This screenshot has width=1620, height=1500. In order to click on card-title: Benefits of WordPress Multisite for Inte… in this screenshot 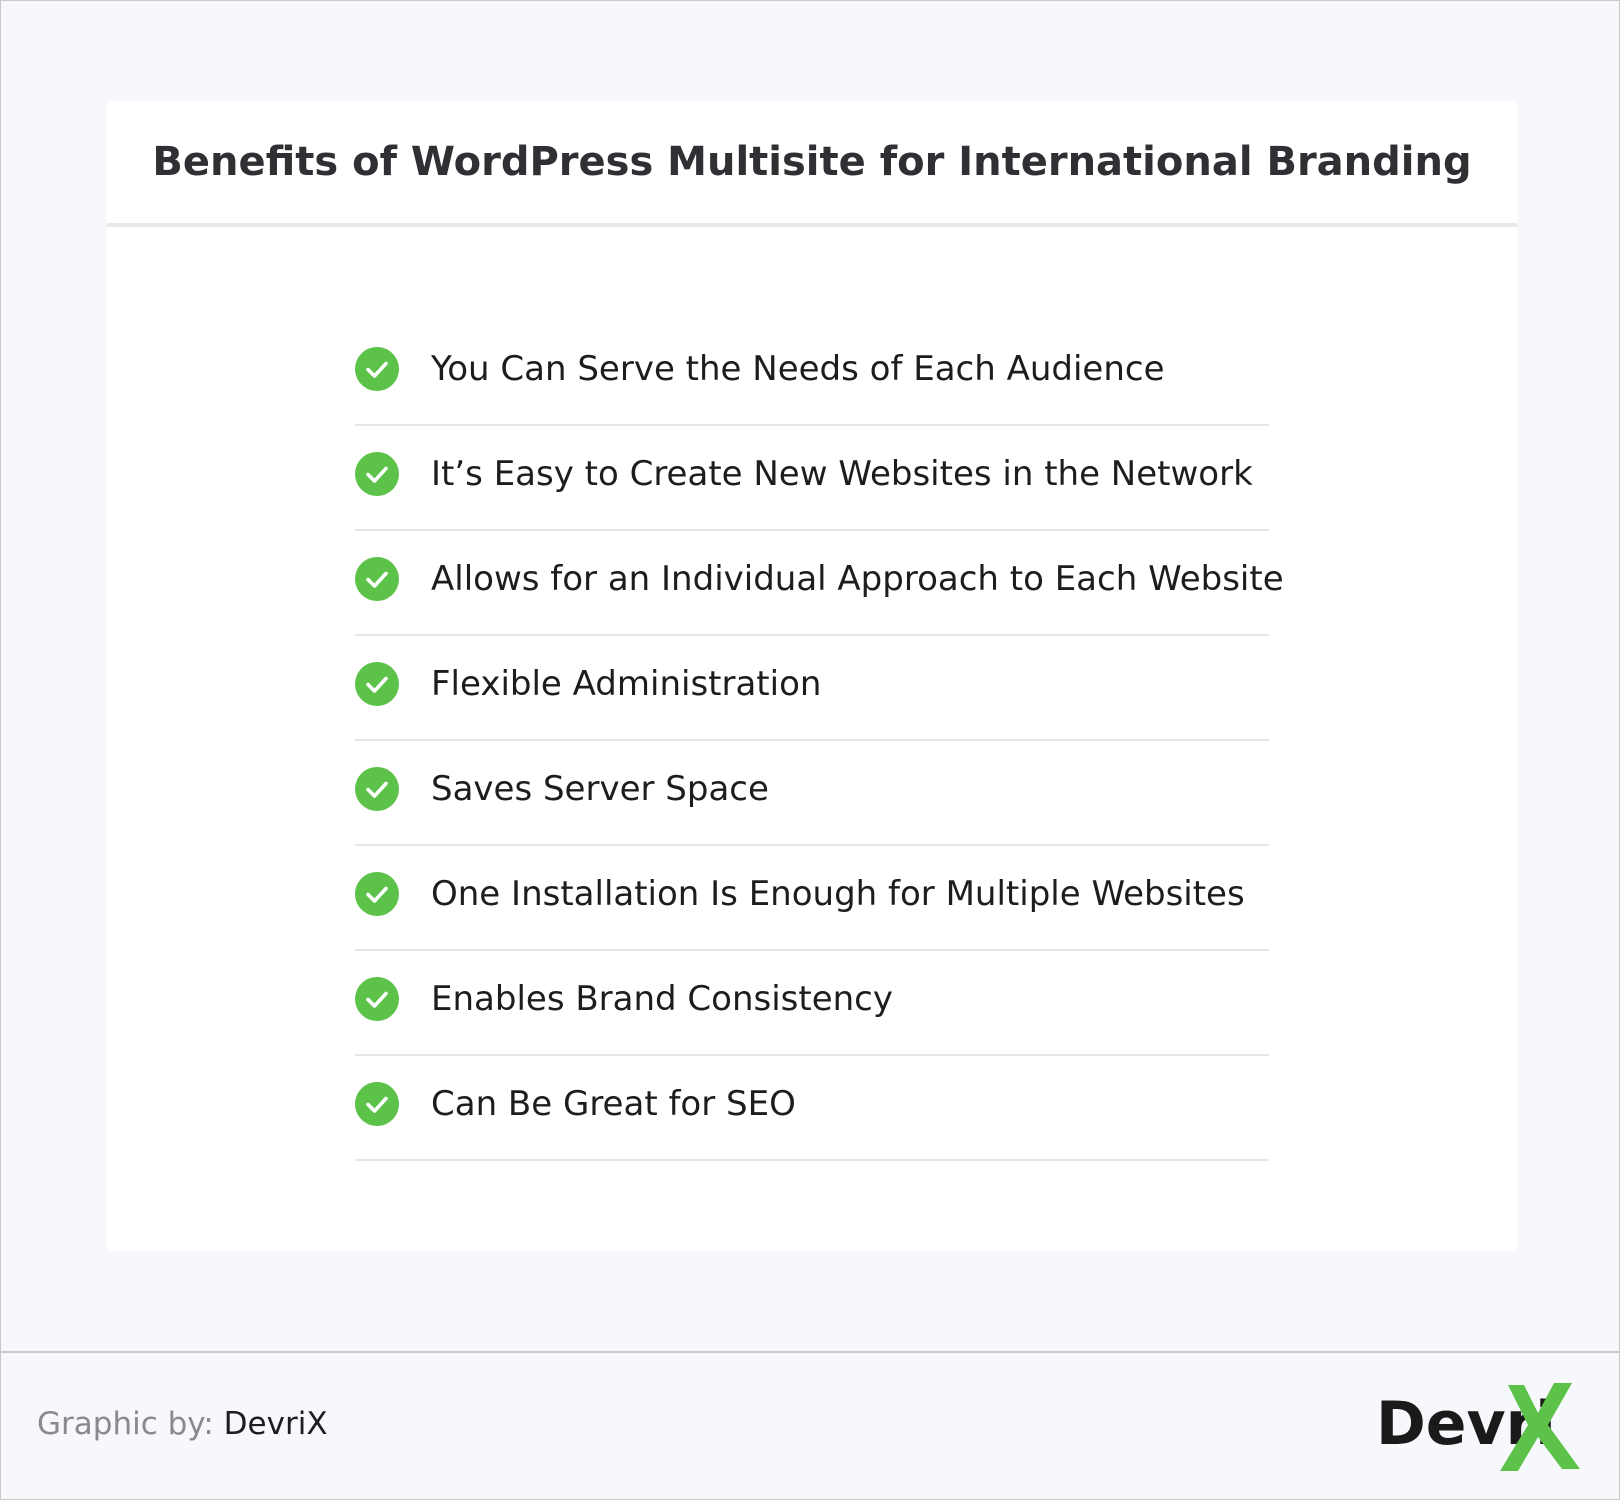, I will do `click(812, 162)`.